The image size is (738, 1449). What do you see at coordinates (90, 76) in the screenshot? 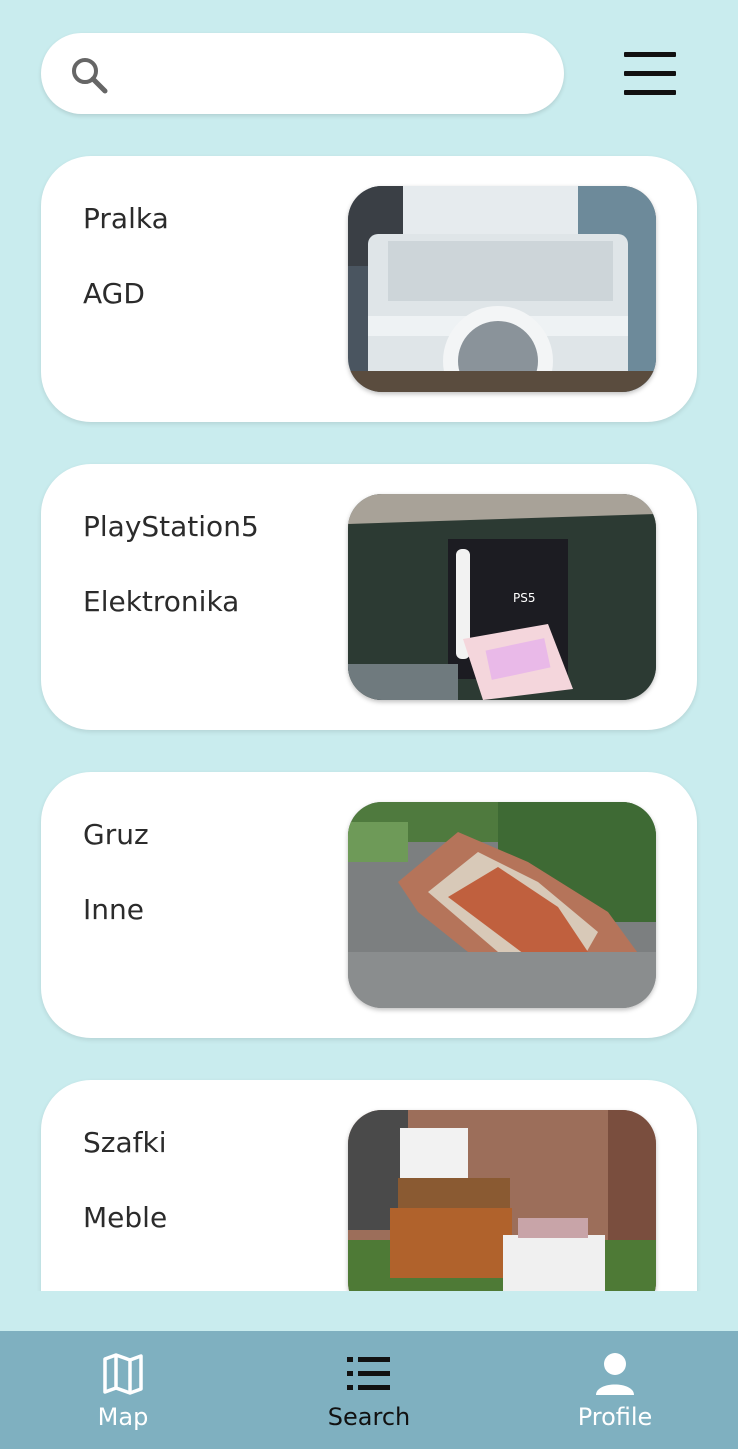
I see `search-icon` at bounding box center [90, 76].